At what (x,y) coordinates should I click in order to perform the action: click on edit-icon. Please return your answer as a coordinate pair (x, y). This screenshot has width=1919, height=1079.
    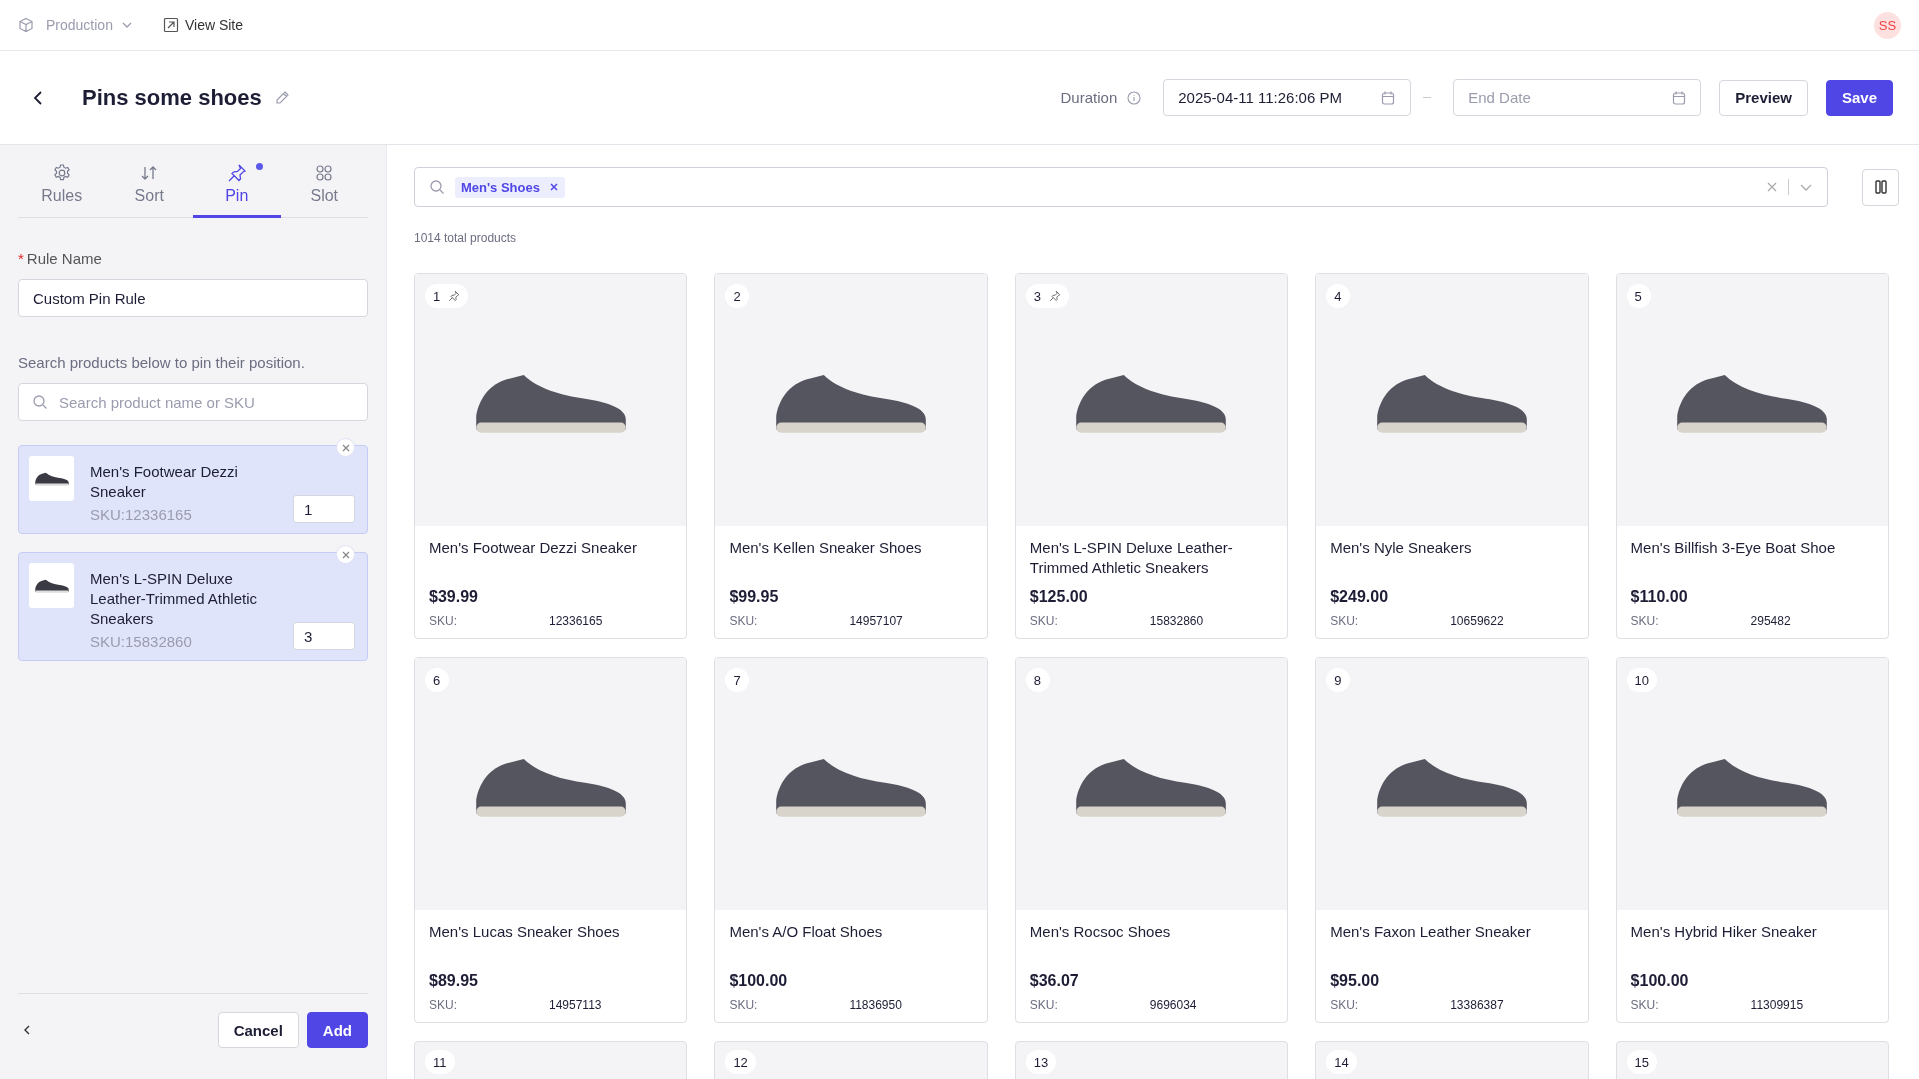
    Looking at the image, I should click on (281, 97).